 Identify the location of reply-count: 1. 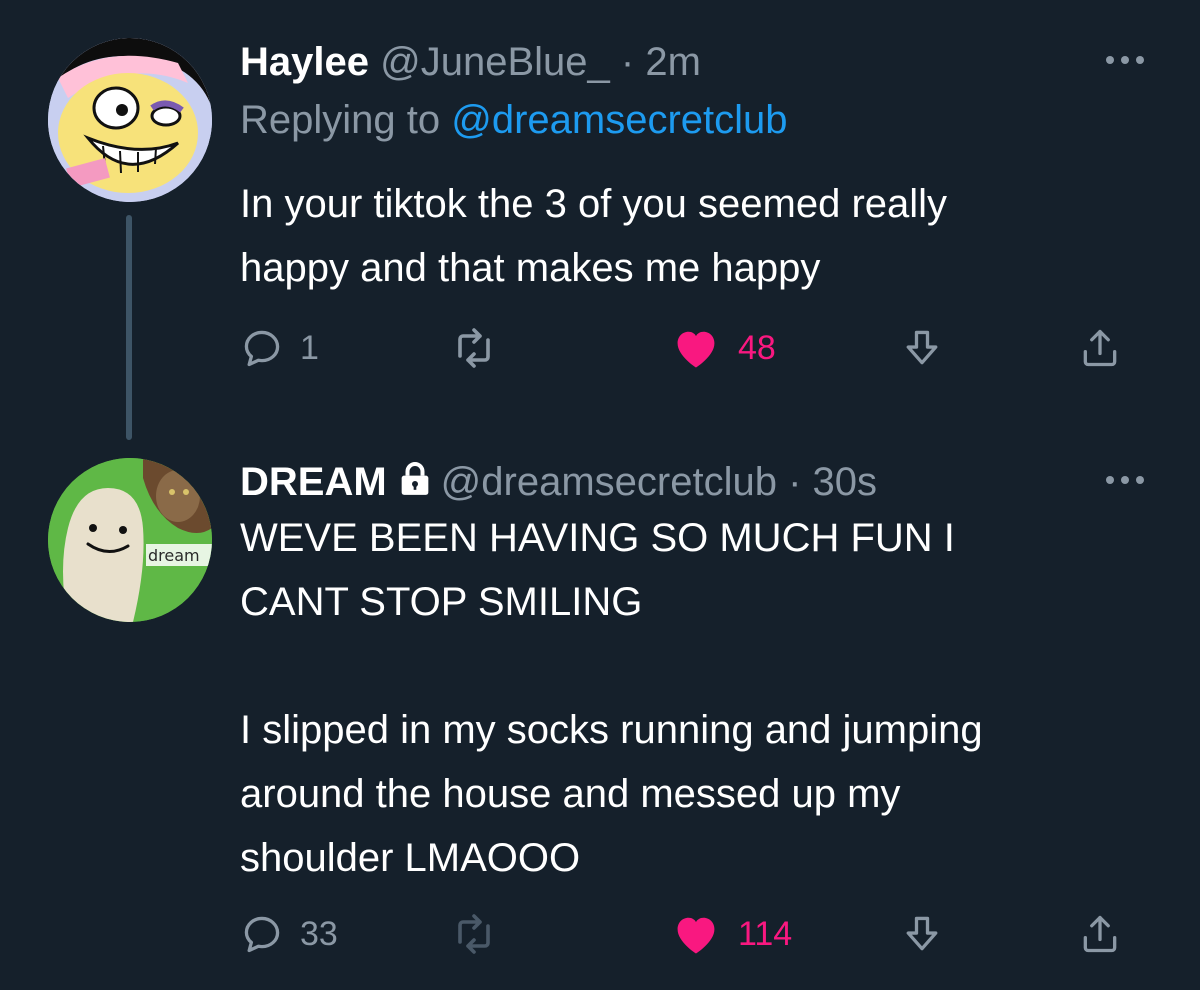
(309, 347).